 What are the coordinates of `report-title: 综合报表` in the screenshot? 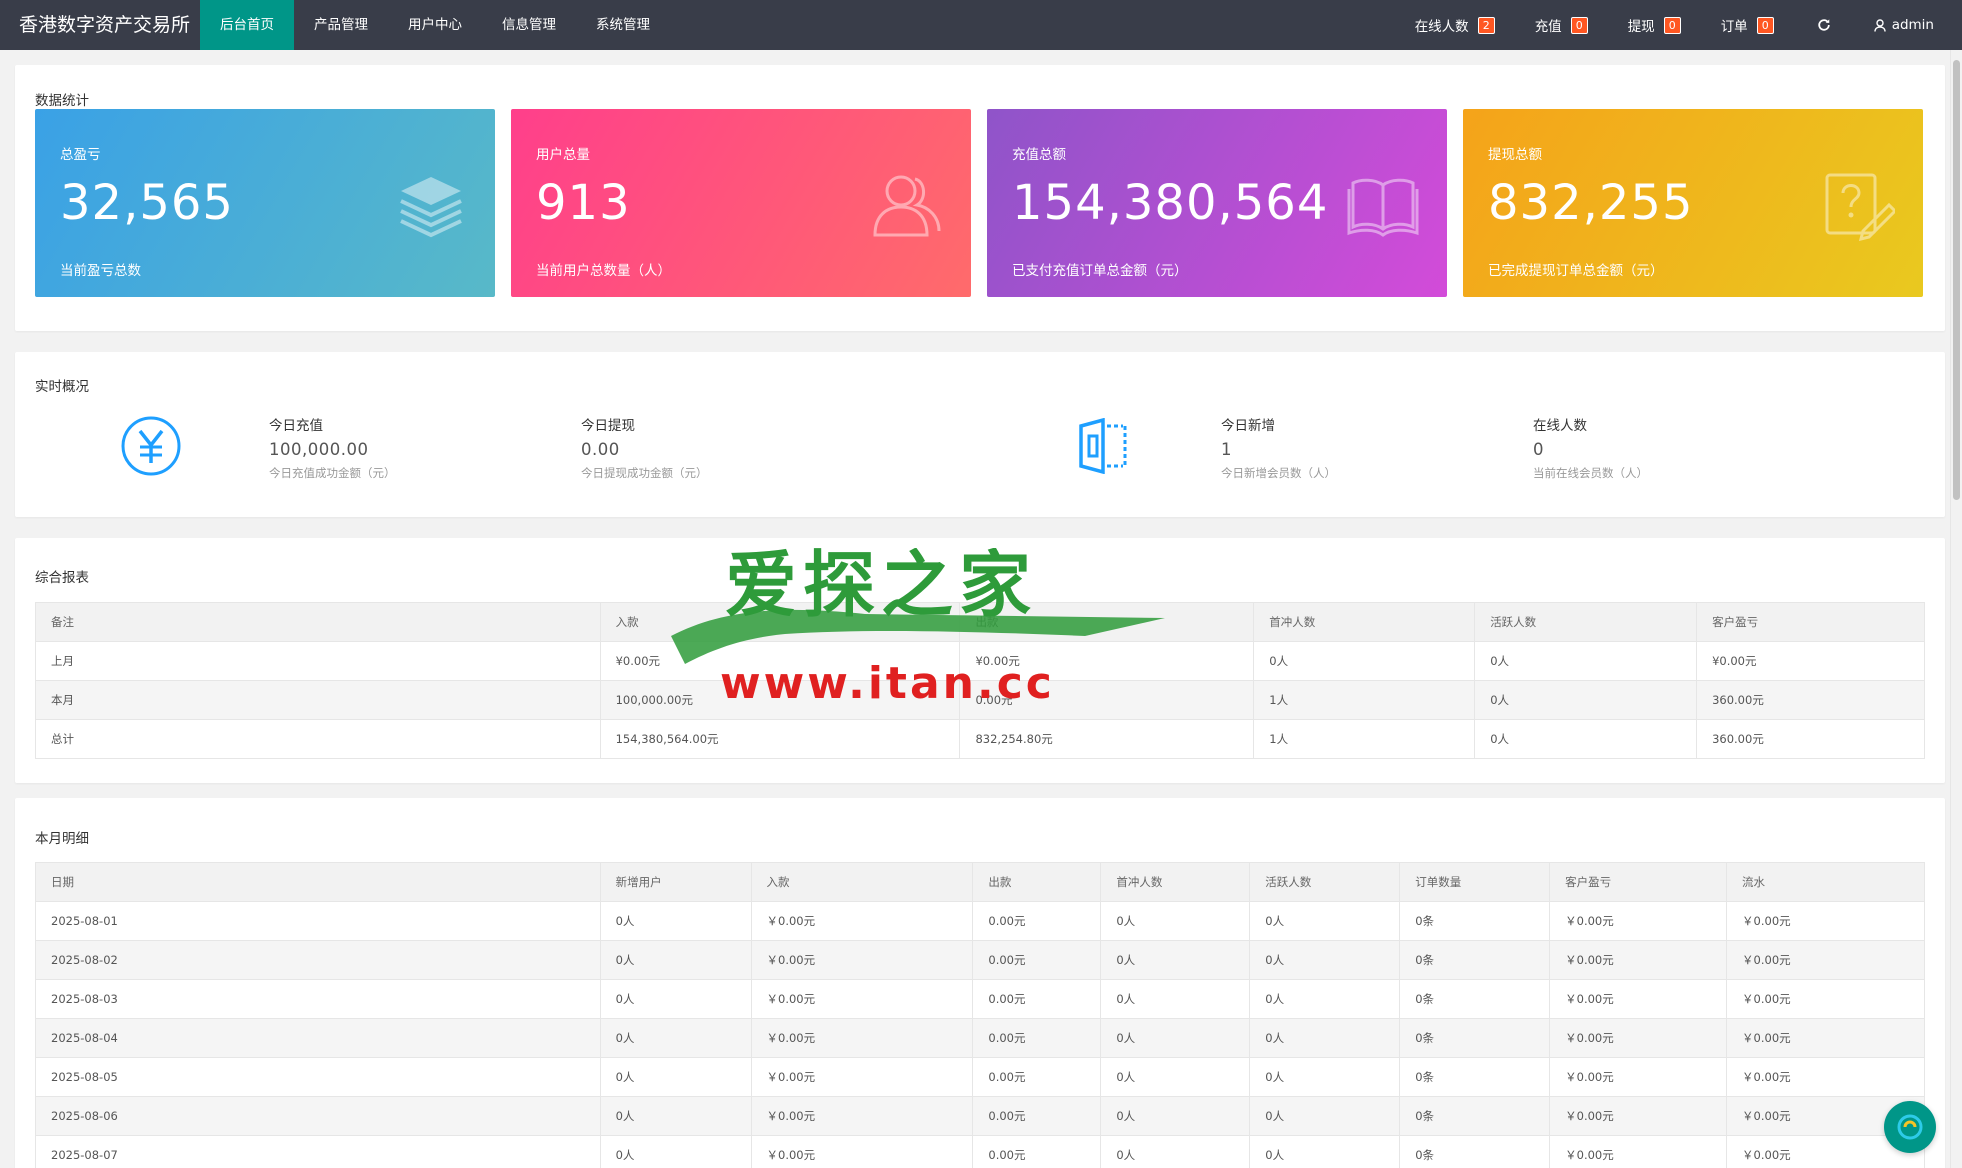 It's located at (62, 578).